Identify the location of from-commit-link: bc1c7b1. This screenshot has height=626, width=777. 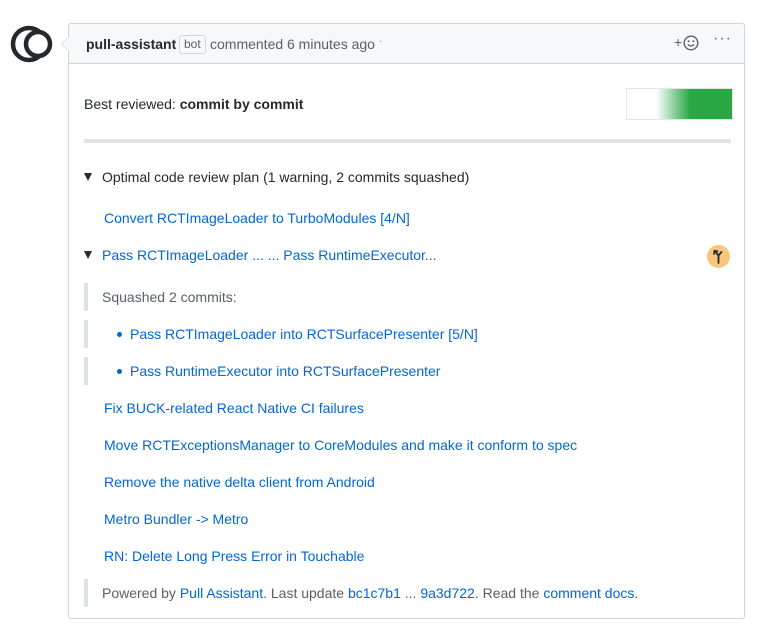
(374, 593).